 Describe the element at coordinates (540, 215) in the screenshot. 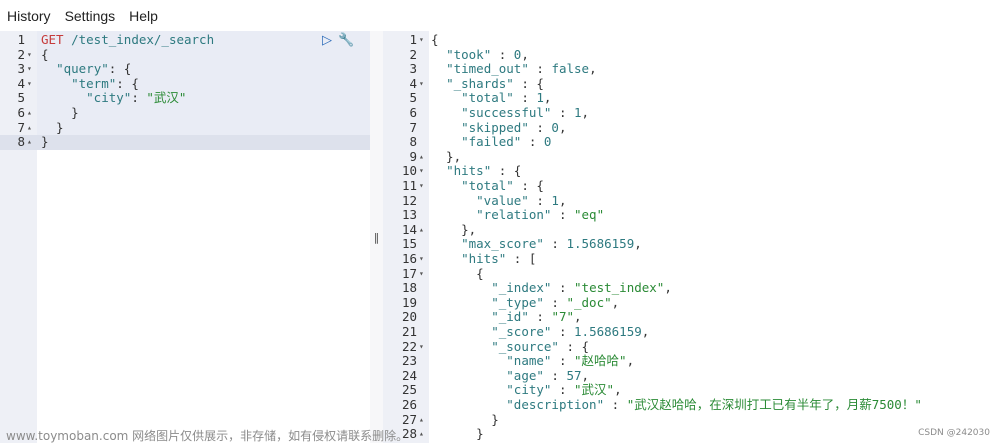

I see `code-text: "relation" : "eq"` at that location.